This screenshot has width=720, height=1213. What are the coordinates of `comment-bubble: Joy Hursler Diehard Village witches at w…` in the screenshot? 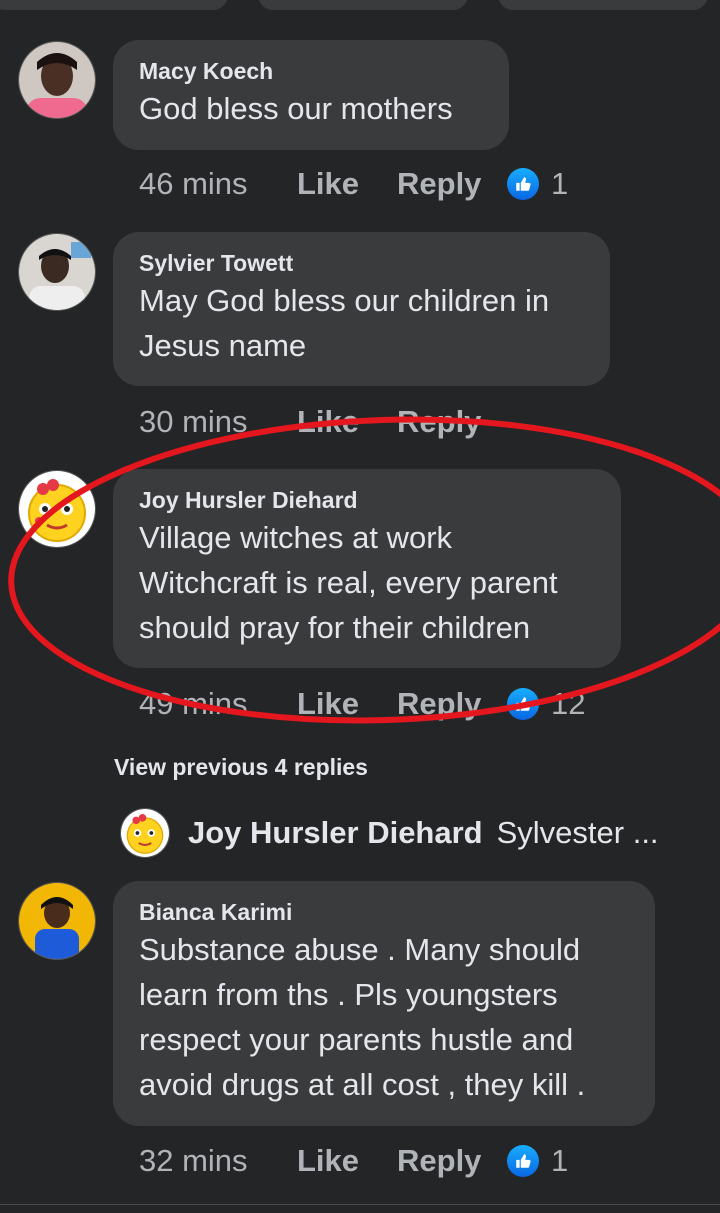 It's located at (367, 568).